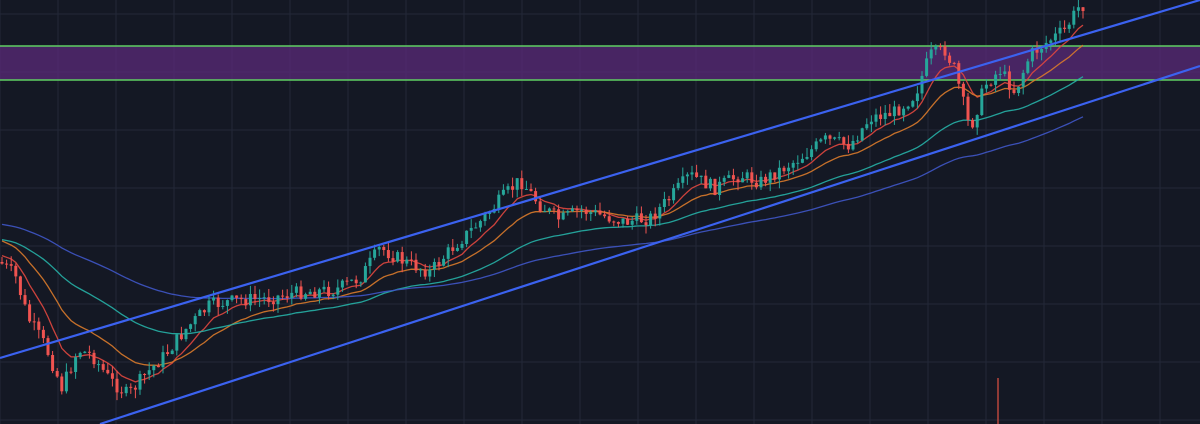 The image size is (1200, 424). What do you see at coordinates (600, 63) in the screenshot?
I see `resistance-zone` at bounding box center [600, 63].